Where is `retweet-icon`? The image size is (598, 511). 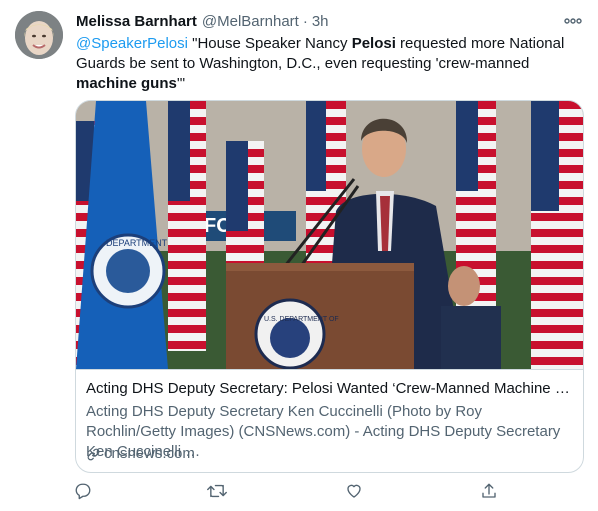 retweet-icon is located at coordinates (217, 491).